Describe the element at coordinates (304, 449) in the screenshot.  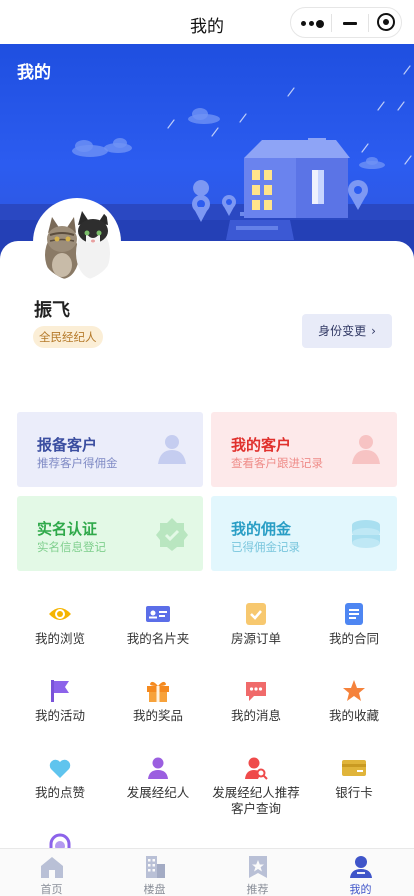
I see `my-customers-card: 我的客户 查看客户跟进记录` at that location.